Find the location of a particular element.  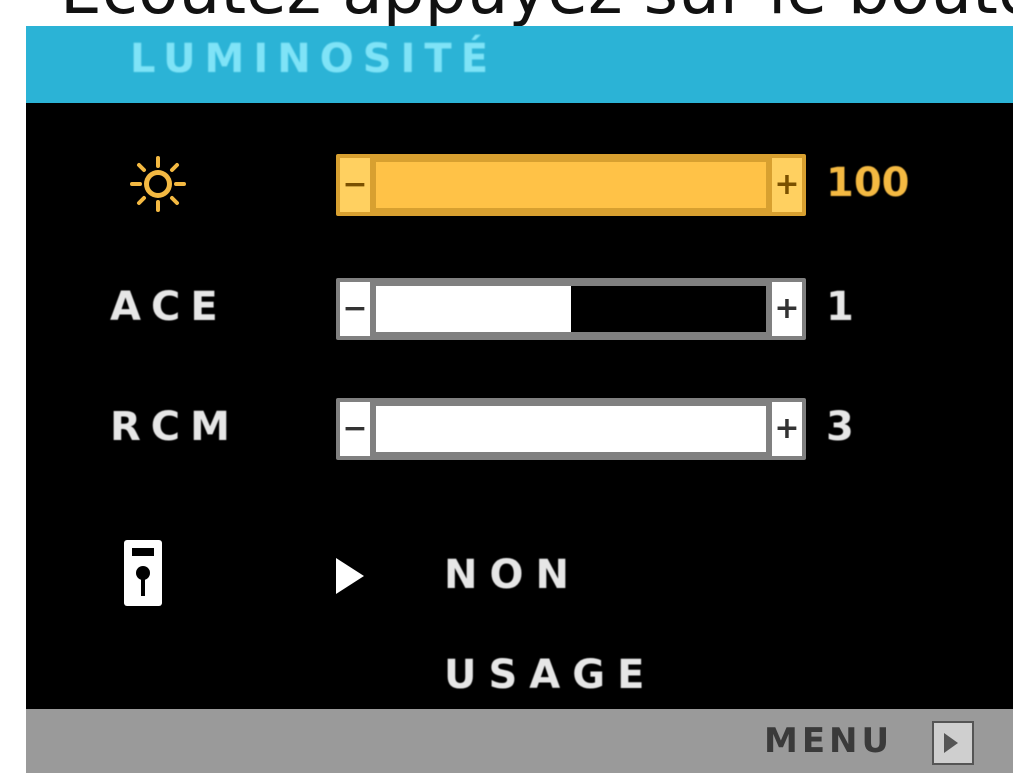

rcm-slider: − + is located at coordinates (571, 429).